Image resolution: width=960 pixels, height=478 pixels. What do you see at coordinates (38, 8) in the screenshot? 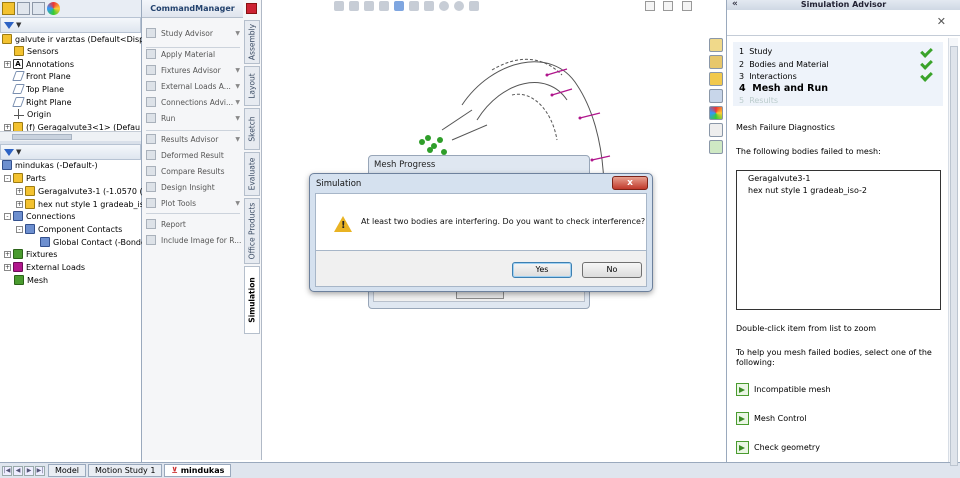
I see `configuration-manager-tab-icon` at bounding box center [38, 8].